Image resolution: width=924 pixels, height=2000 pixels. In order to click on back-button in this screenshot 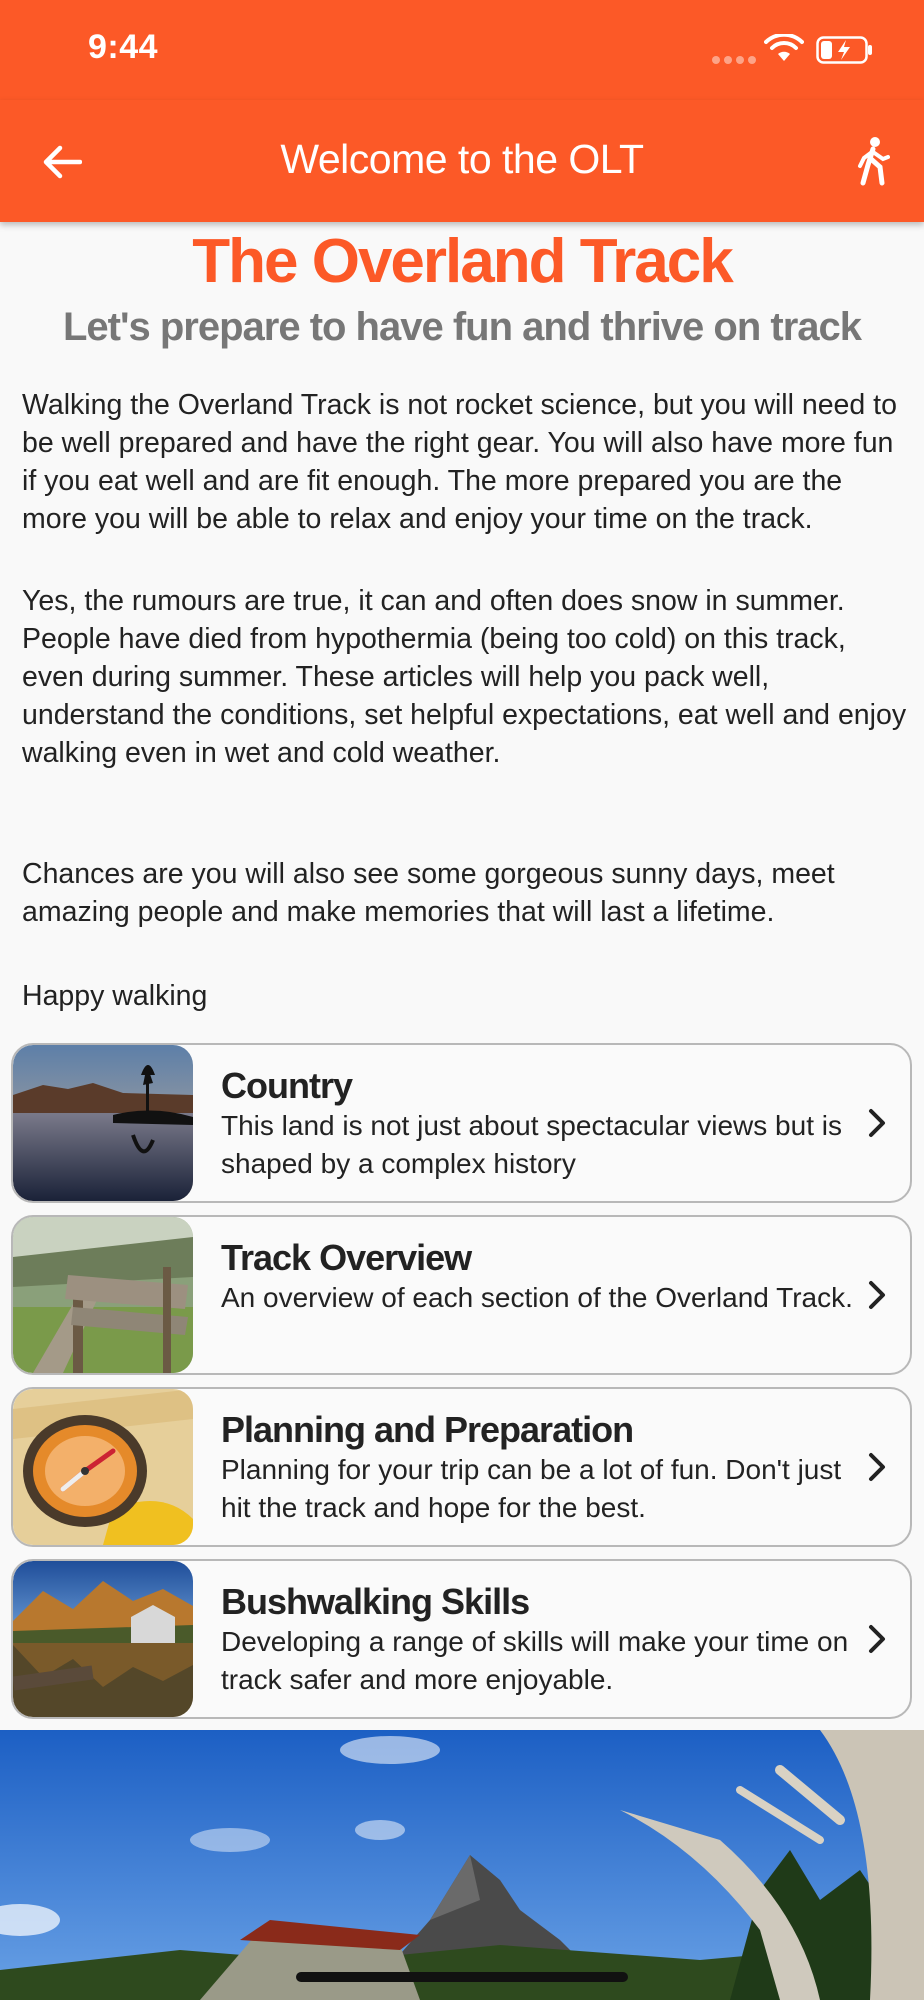, I will do `click(62, 162)`.